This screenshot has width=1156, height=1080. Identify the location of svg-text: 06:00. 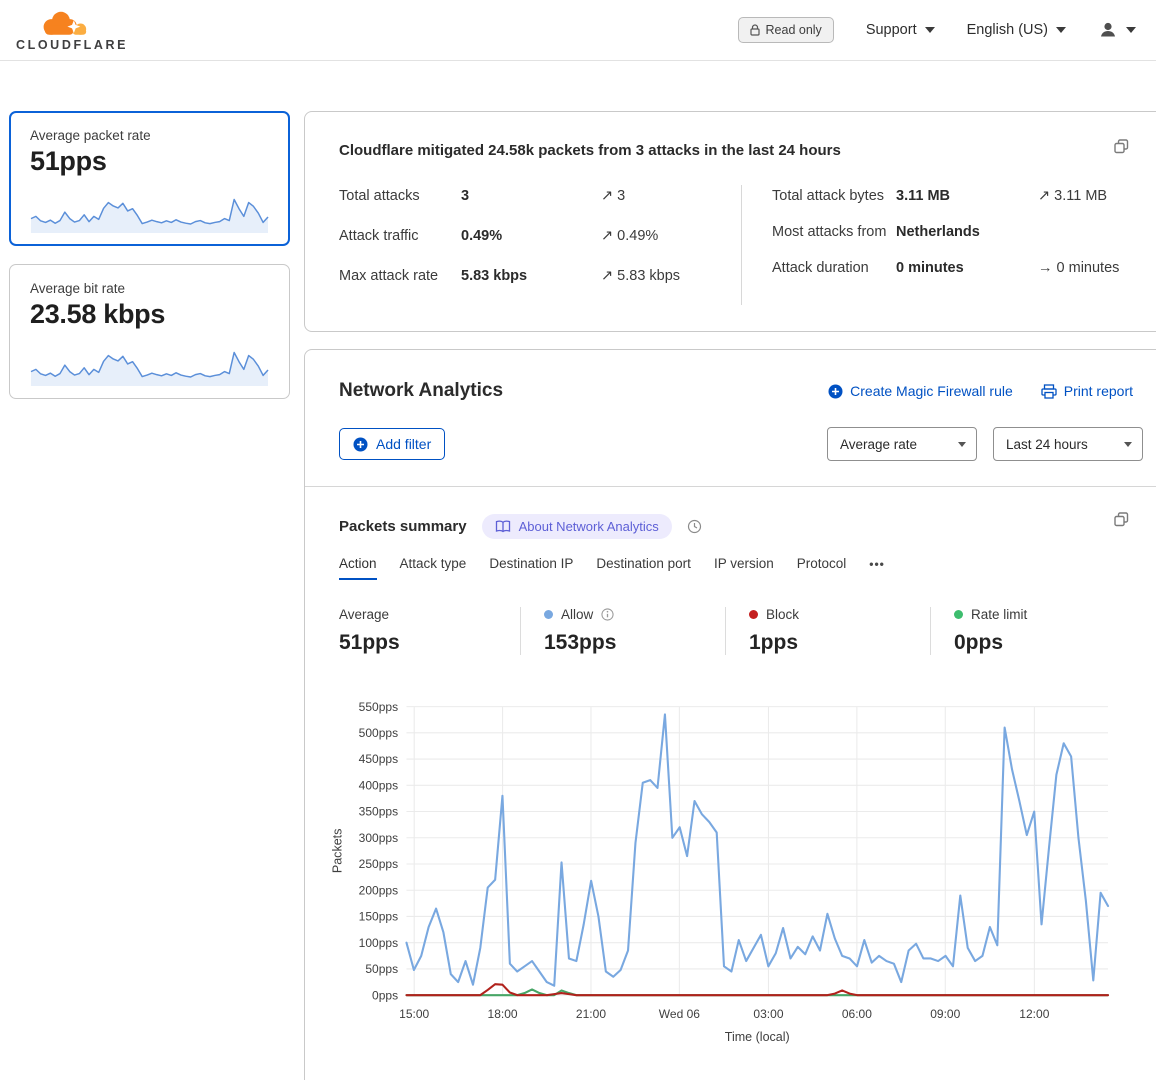
(857, 1014).